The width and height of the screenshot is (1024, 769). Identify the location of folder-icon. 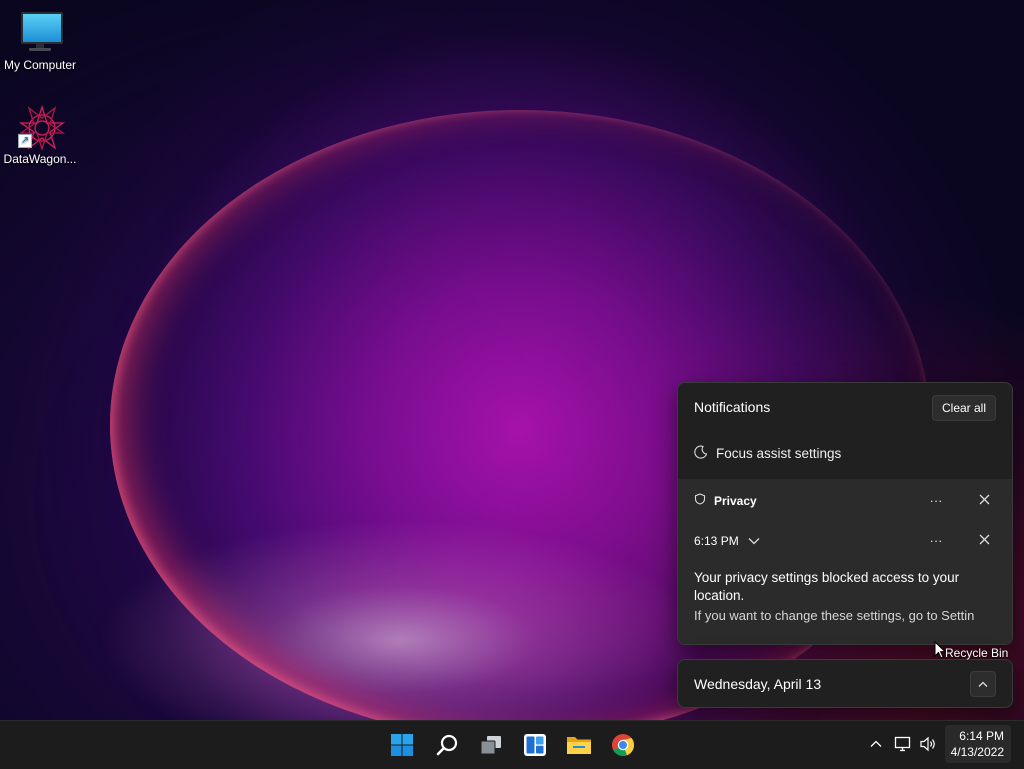
(579, 745).